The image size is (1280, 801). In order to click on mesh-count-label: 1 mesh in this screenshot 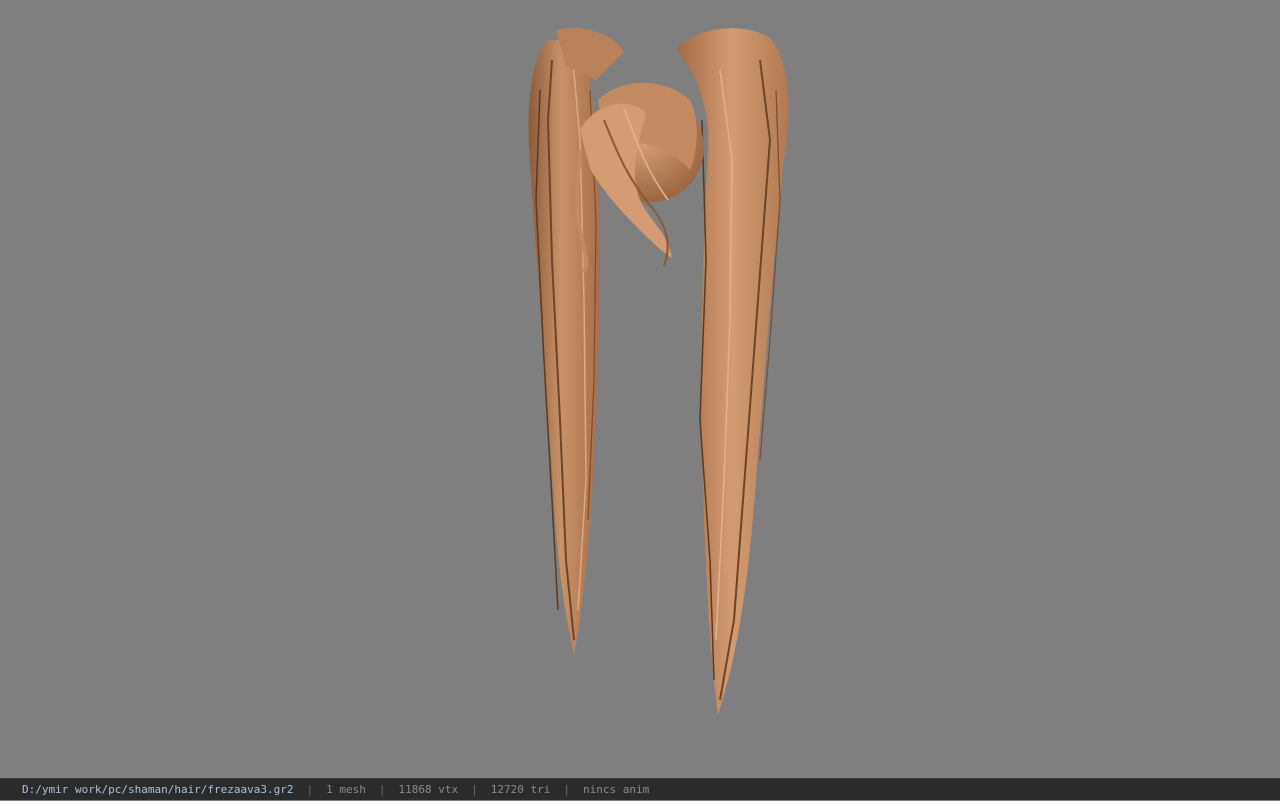, I will do `click(346, 789)`.